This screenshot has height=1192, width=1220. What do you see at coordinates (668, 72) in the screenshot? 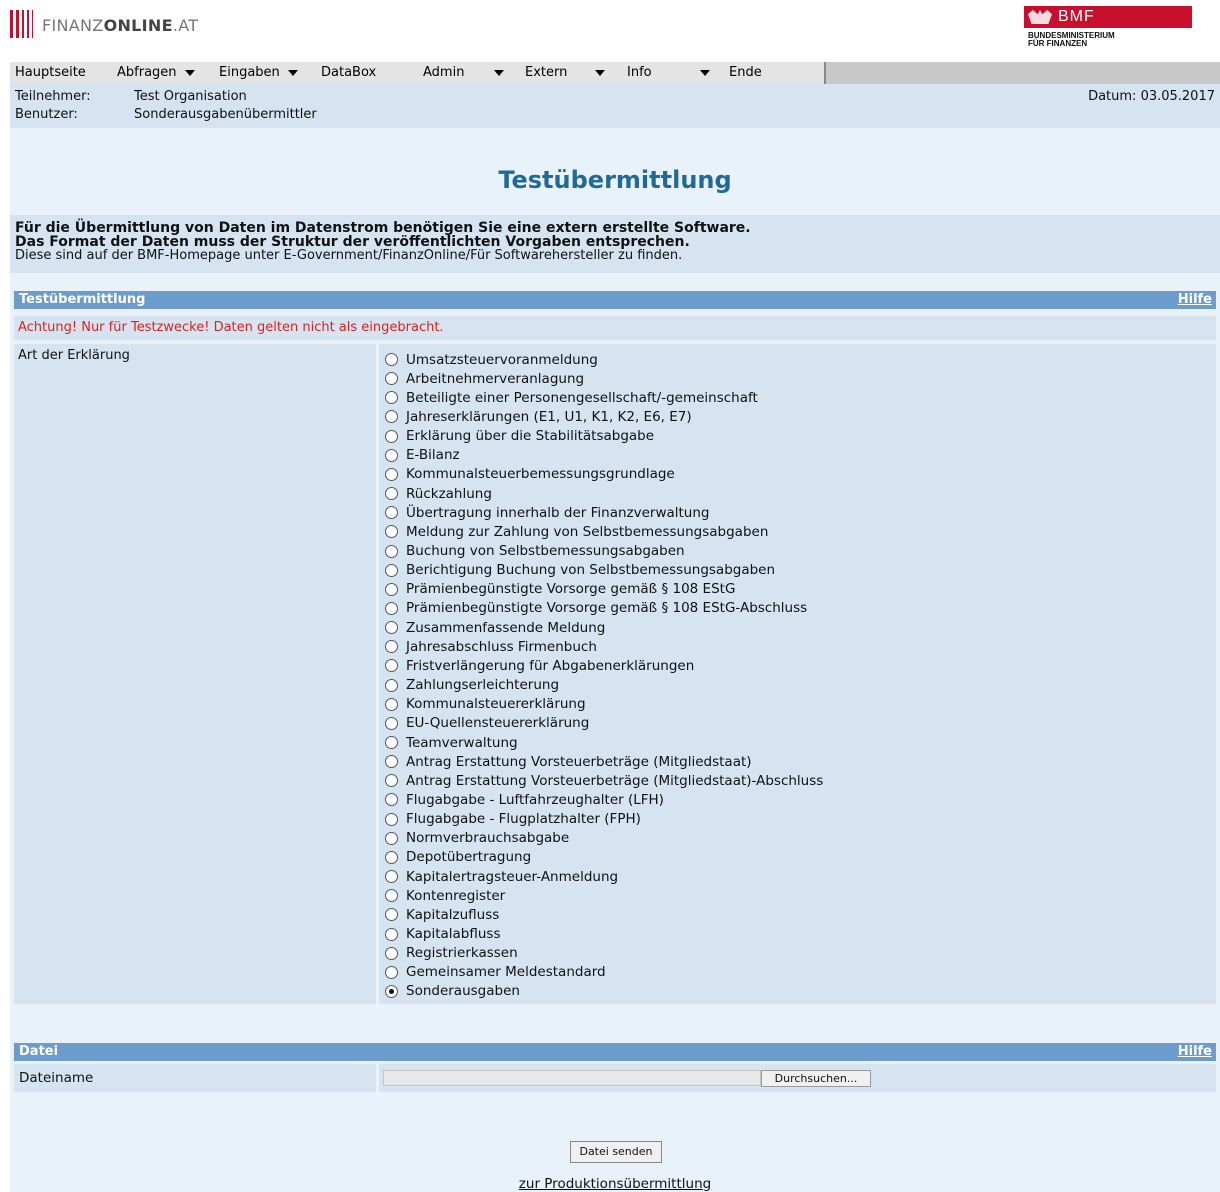
I see `nav-item-info: Info` at bounding box center [668, 72].